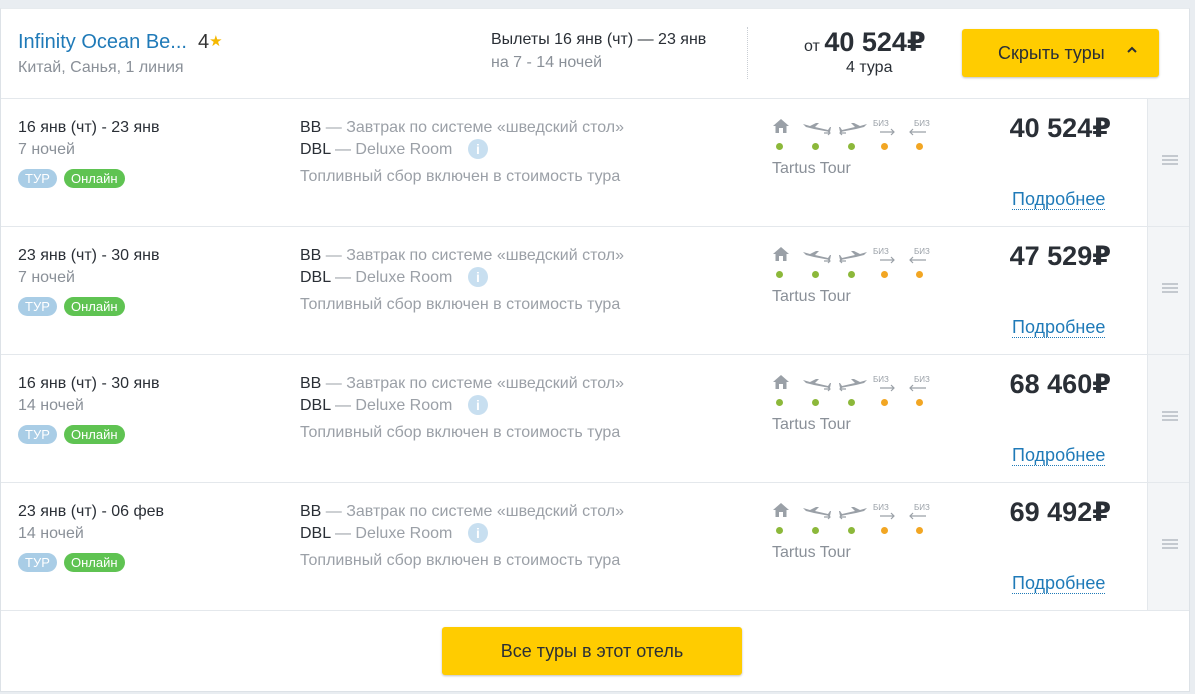 This screenshot has width=1195, height=694. Describe the element at coordinates (1060, 128) in the screenshot. I see `tour-price: 40 524₽` at that location.